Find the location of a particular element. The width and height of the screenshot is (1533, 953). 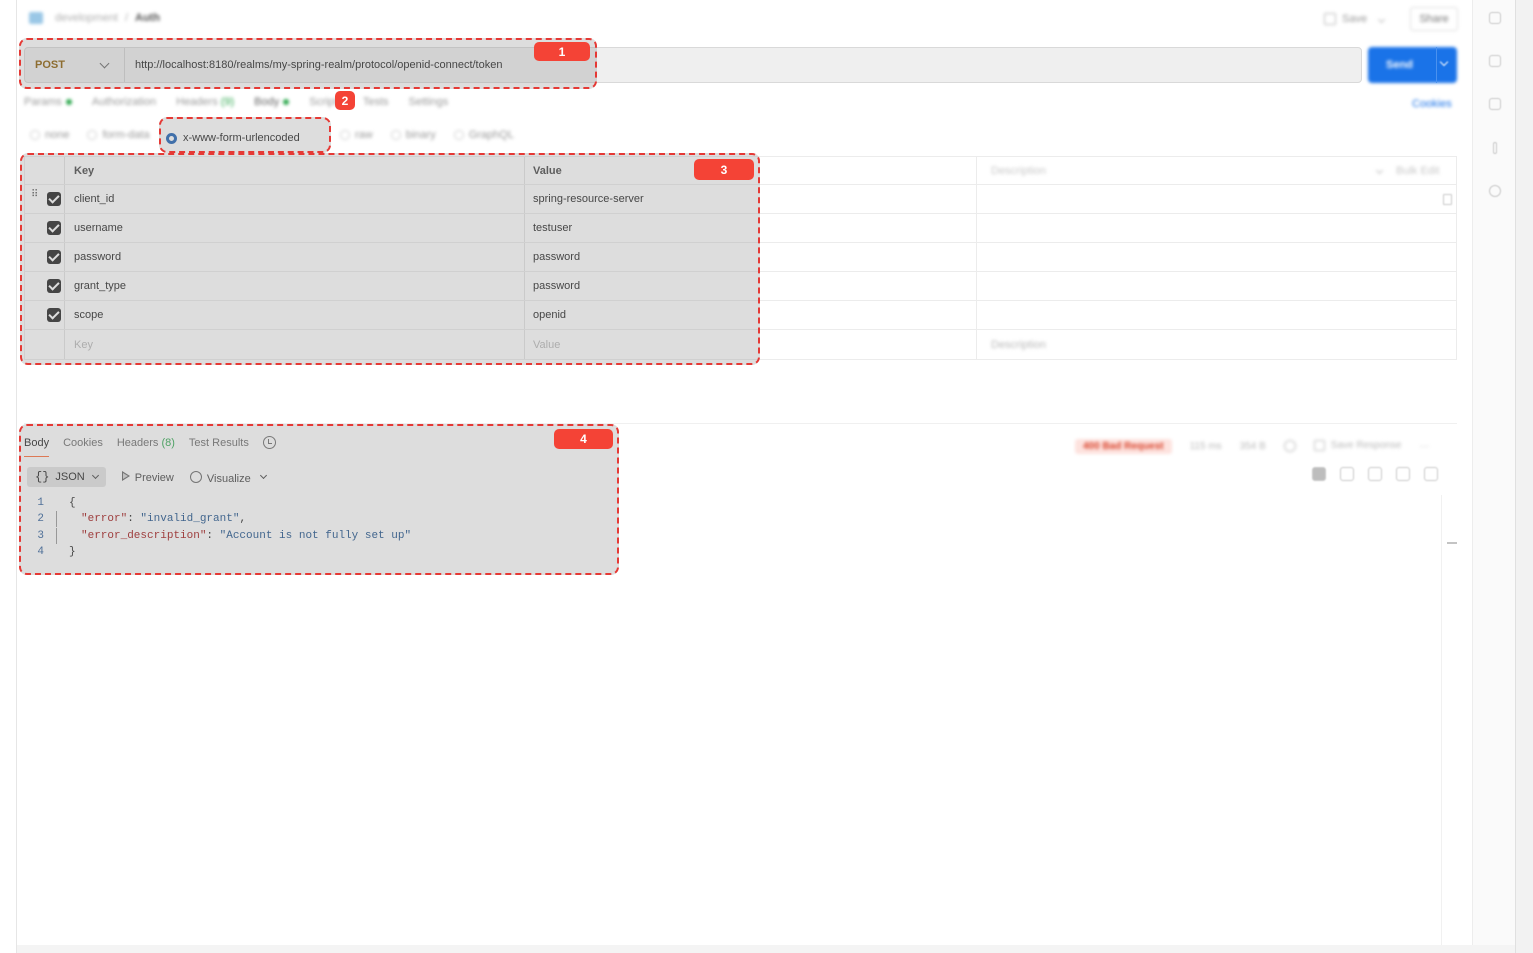

body-type-graphql: GraphQL is located at coordinates (483, 138).